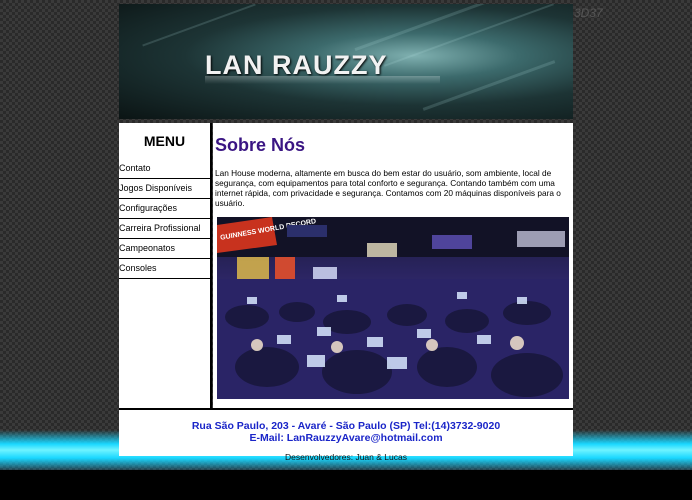  Describe the element at coordinates (164, 209) in the screenshot. I see `menu-item-configuracoes: Configurações` at that location.